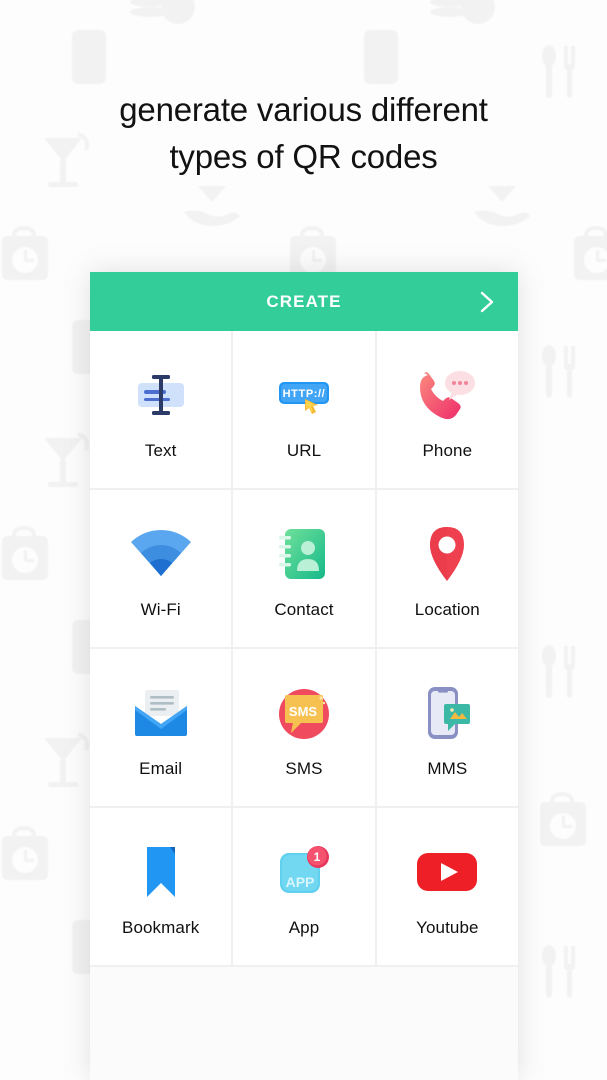 The image size is (607, 1080). Describe the element at coordinates (303, 109) in the screenshot. I see `headline-line-1: generate various different` at that location.